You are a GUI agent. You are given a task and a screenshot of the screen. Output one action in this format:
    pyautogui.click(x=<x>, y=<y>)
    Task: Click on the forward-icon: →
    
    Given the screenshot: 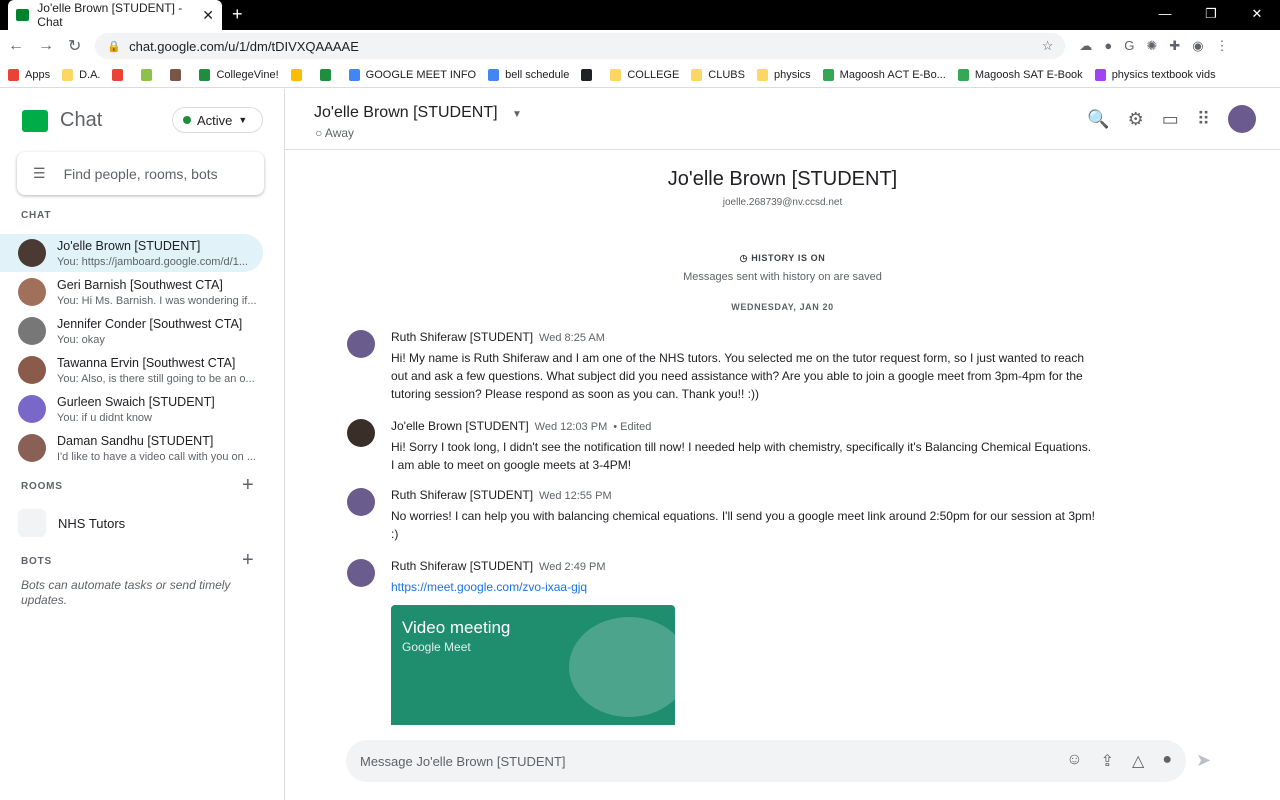 What is the action you would take?
    pyautogui.click(x=46, y=46)
    